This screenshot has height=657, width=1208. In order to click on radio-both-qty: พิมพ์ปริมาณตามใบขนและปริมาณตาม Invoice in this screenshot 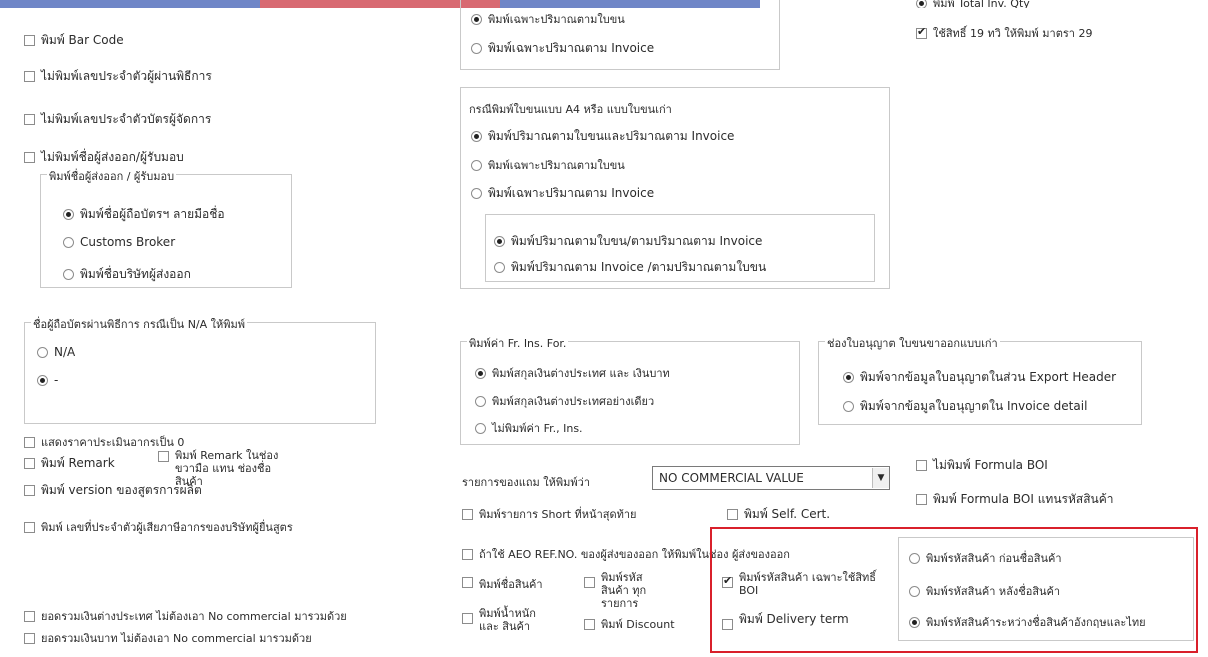, I will do `click(602, 136)`.